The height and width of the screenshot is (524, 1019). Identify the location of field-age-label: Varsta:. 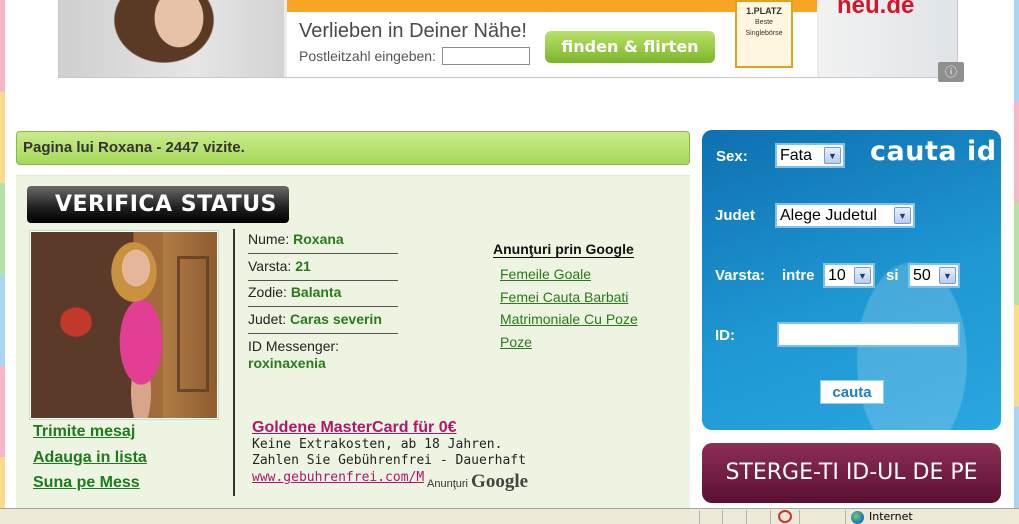
(270, 266).